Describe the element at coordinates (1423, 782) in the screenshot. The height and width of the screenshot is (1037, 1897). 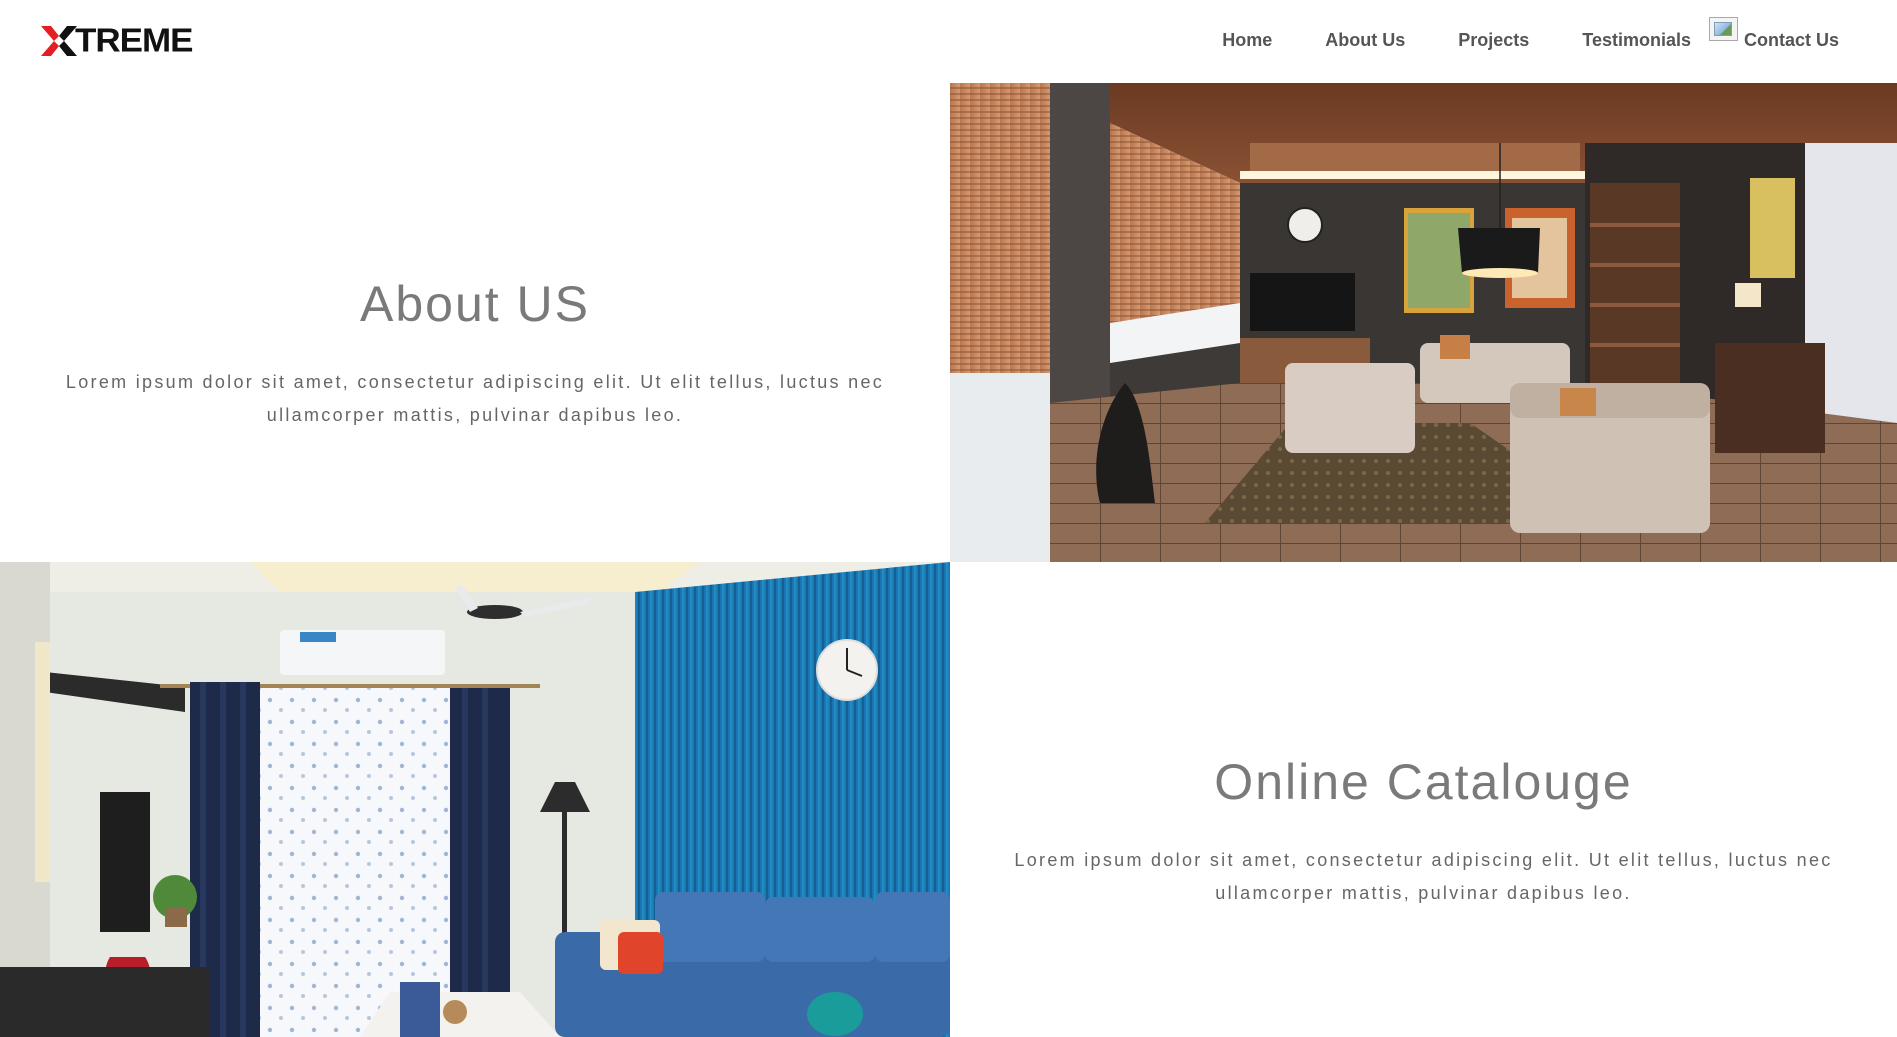
I see `catalogue-title: Online Catalouge` at that location.